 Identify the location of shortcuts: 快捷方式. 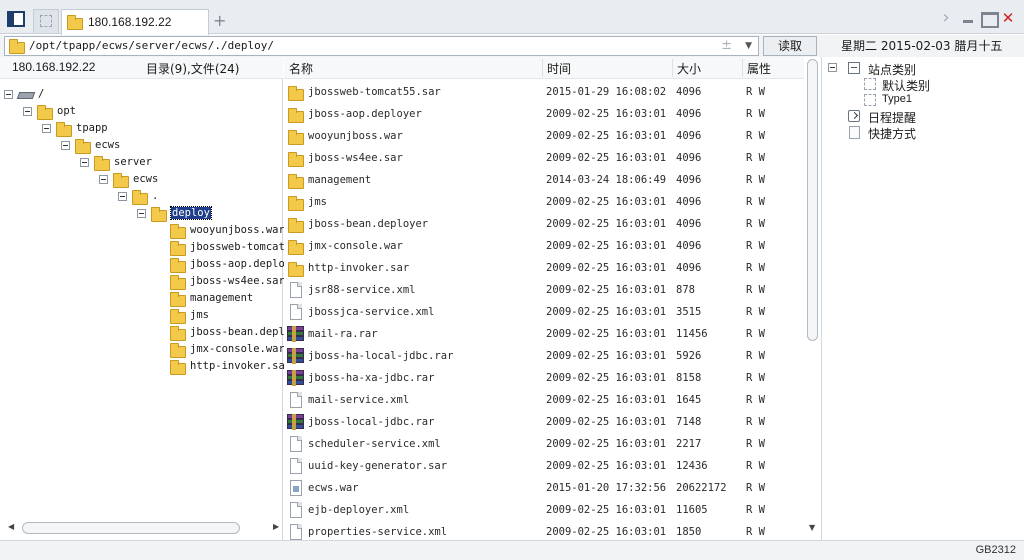
(918, 132).